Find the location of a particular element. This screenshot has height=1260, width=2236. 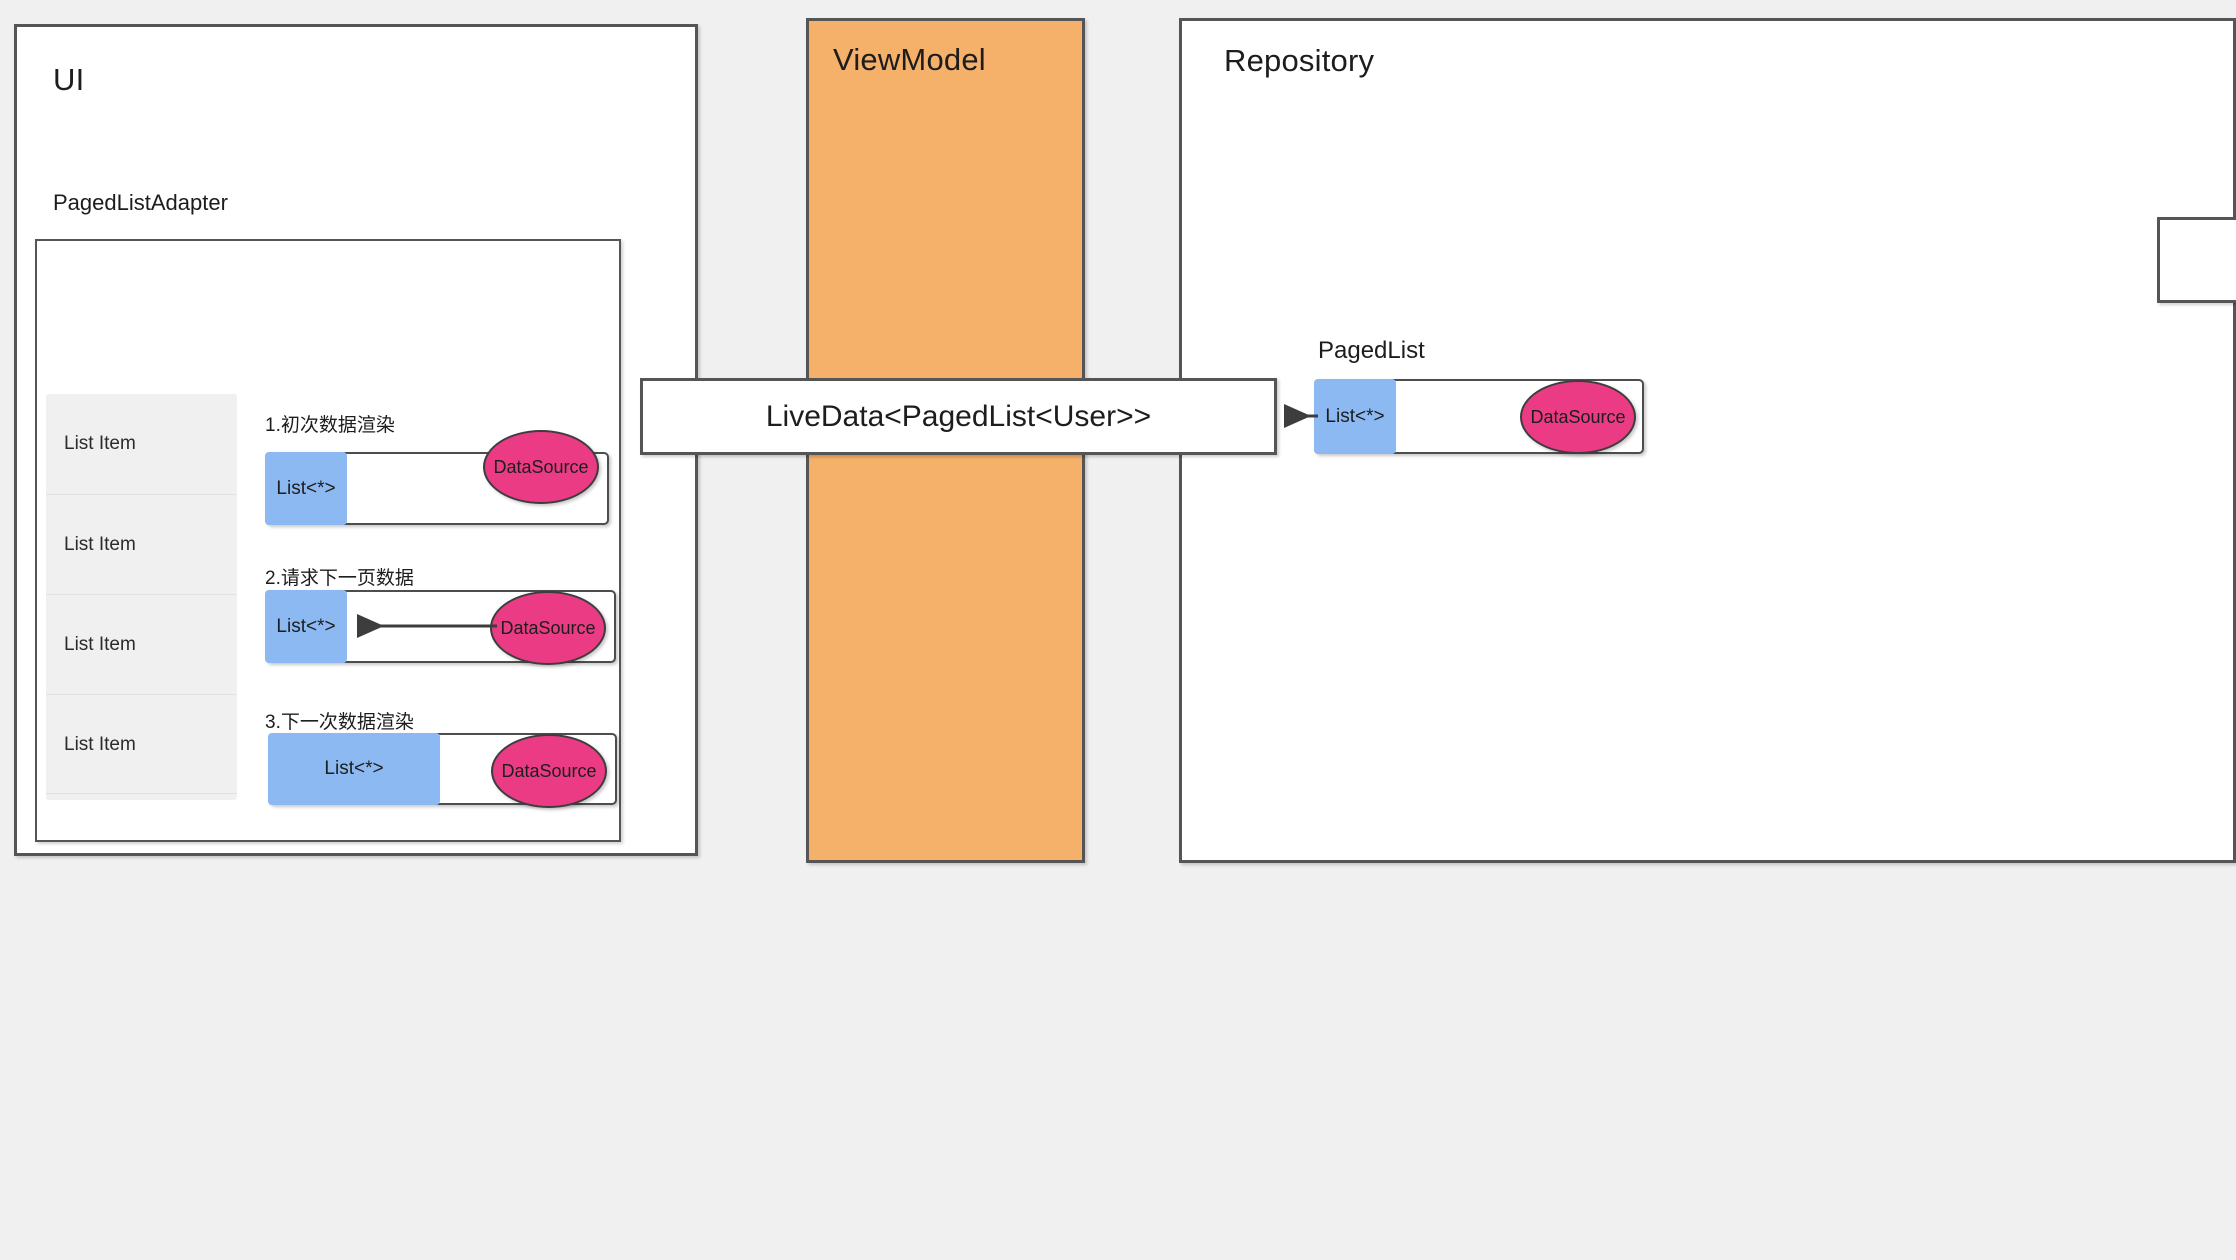

pagedlistadapter-label: PagedListAdapter is located at coordinates (140, 202).